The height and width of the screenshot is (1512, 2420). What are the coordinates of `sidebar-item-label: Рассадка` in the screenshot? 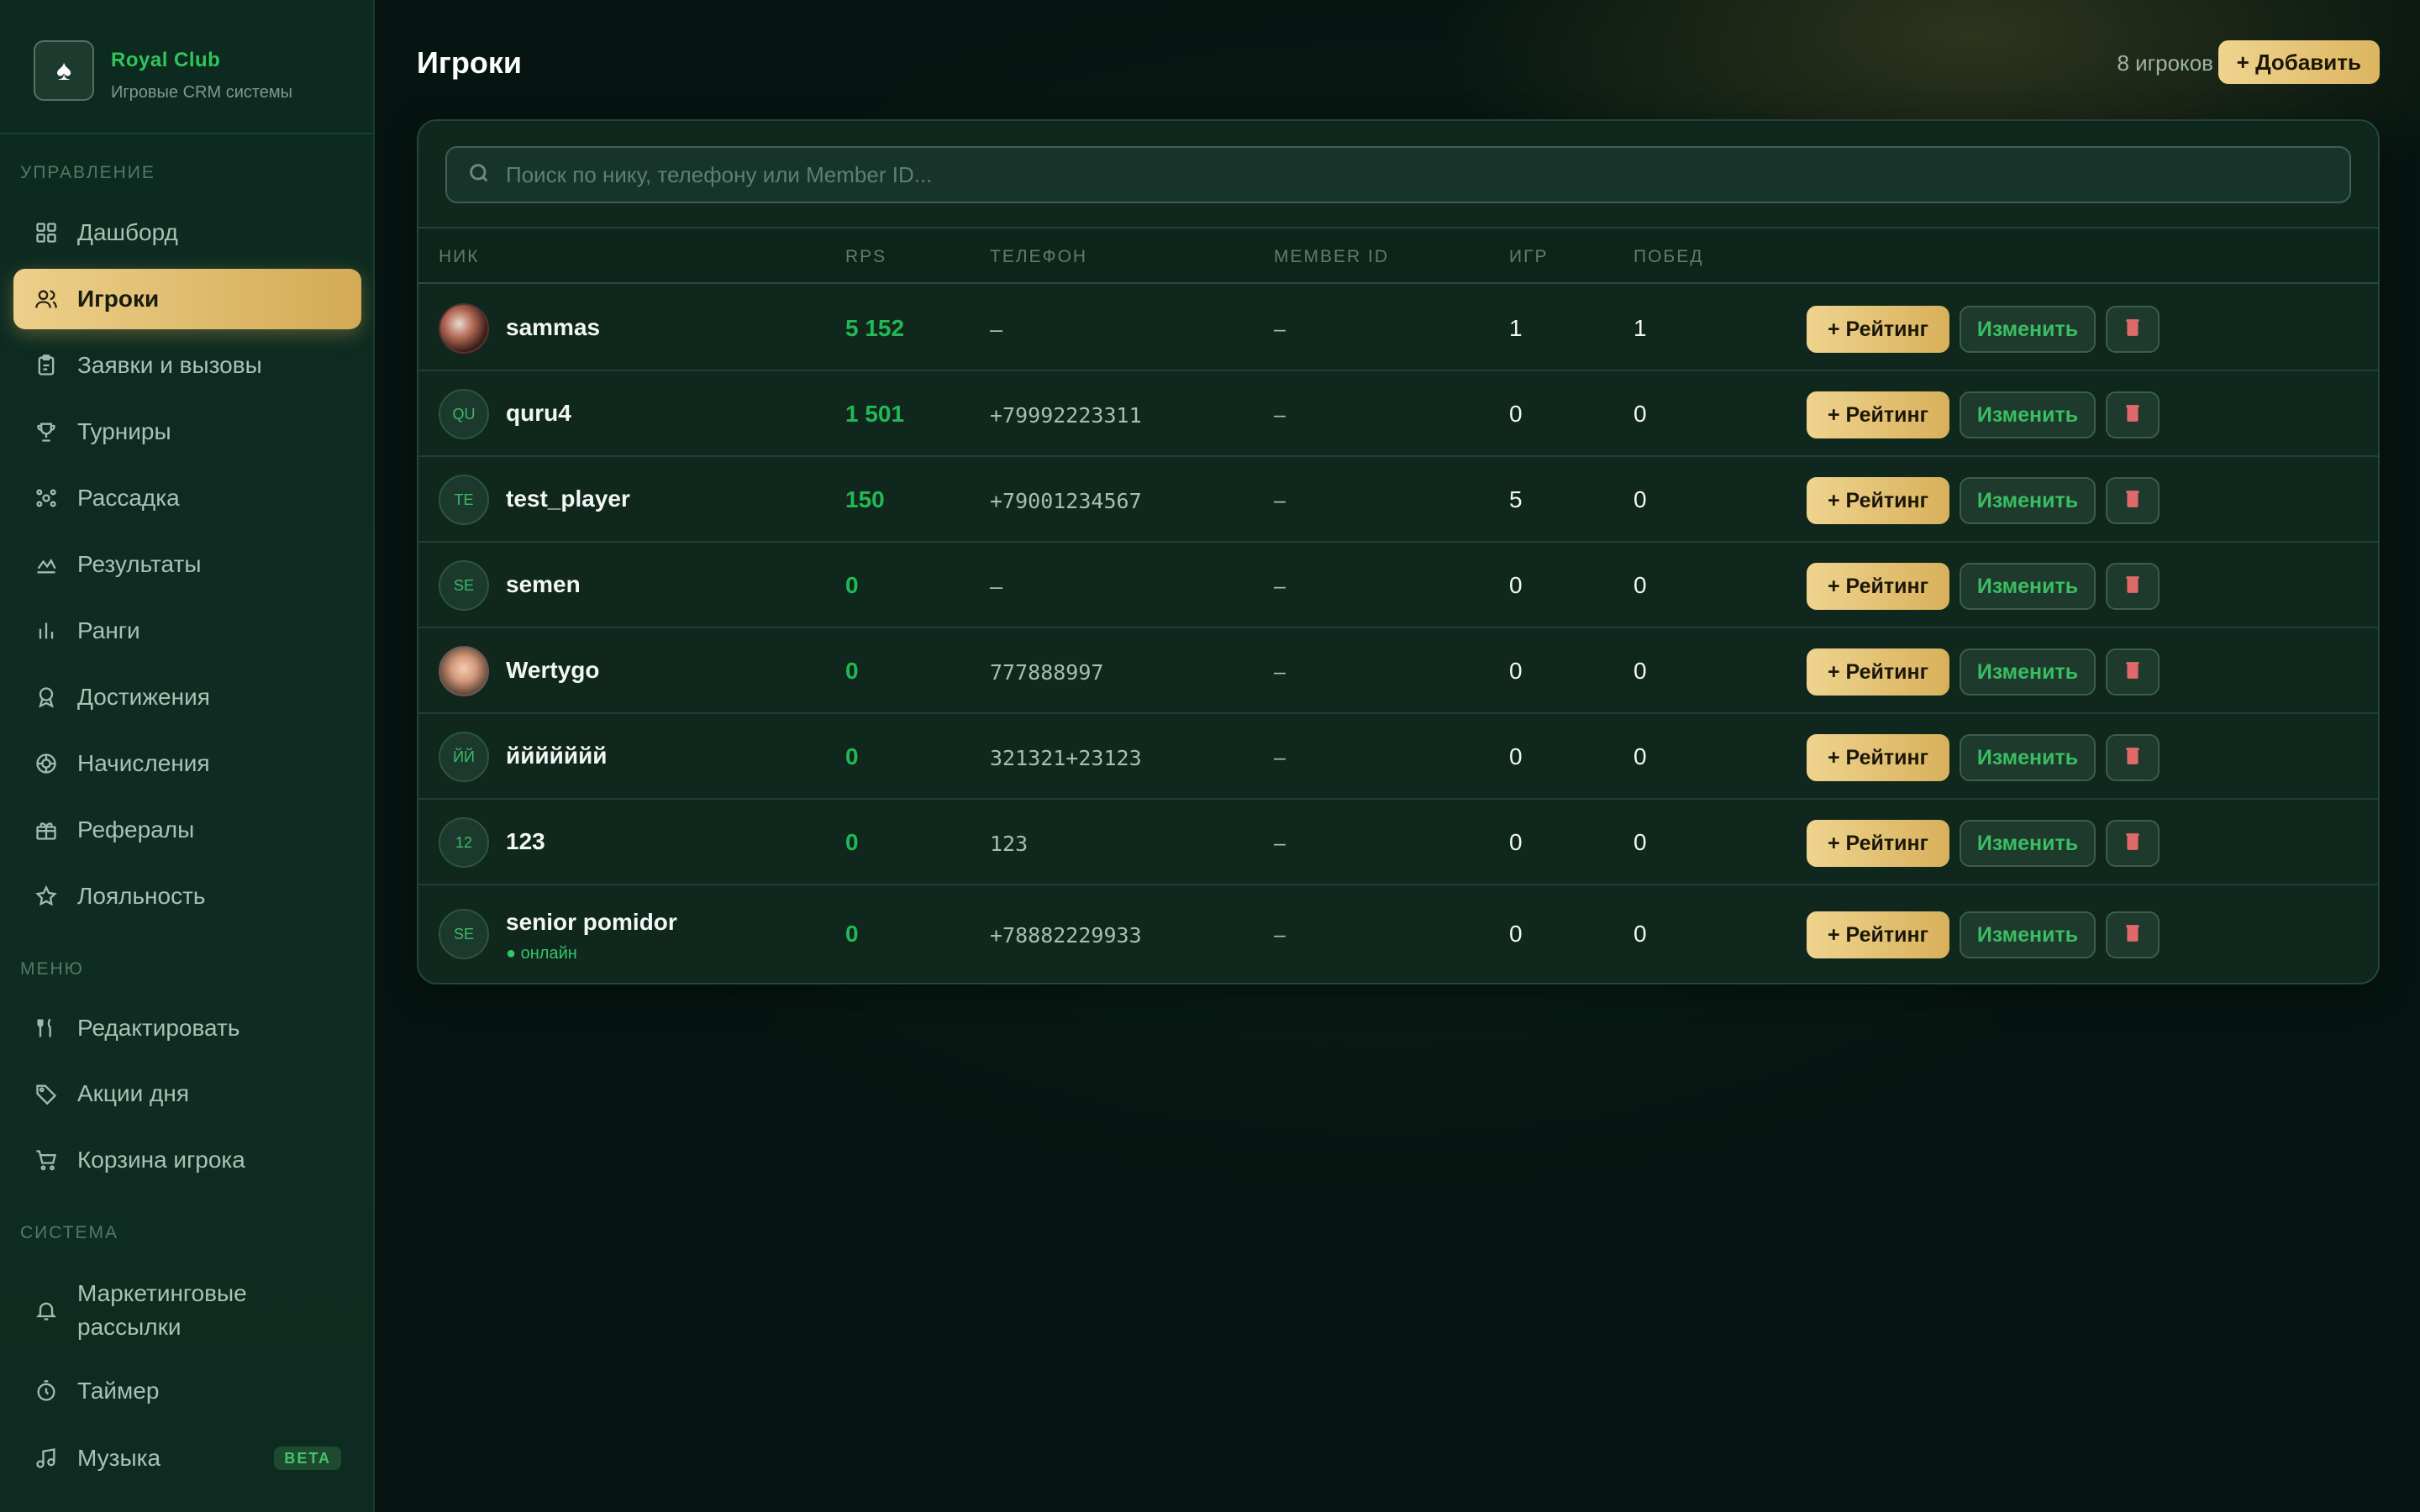 It's located at (128, 498).